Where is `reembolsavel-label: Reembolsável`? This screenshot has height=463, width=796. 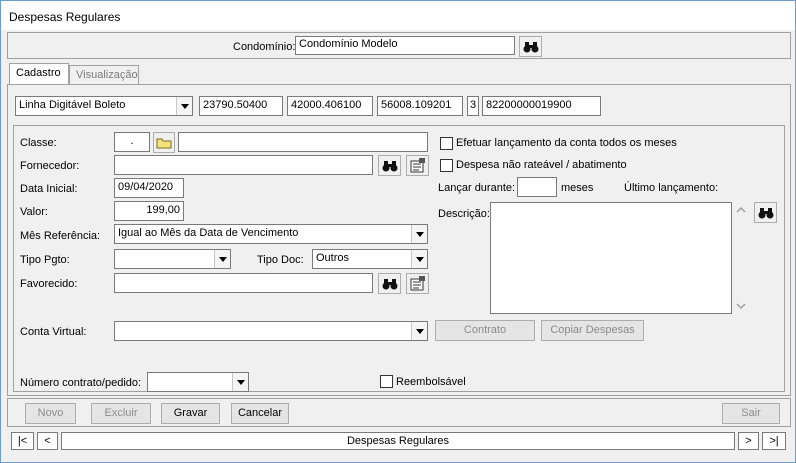
reembolsavel-label: Reembolsável is located at coordinates (431, 382).